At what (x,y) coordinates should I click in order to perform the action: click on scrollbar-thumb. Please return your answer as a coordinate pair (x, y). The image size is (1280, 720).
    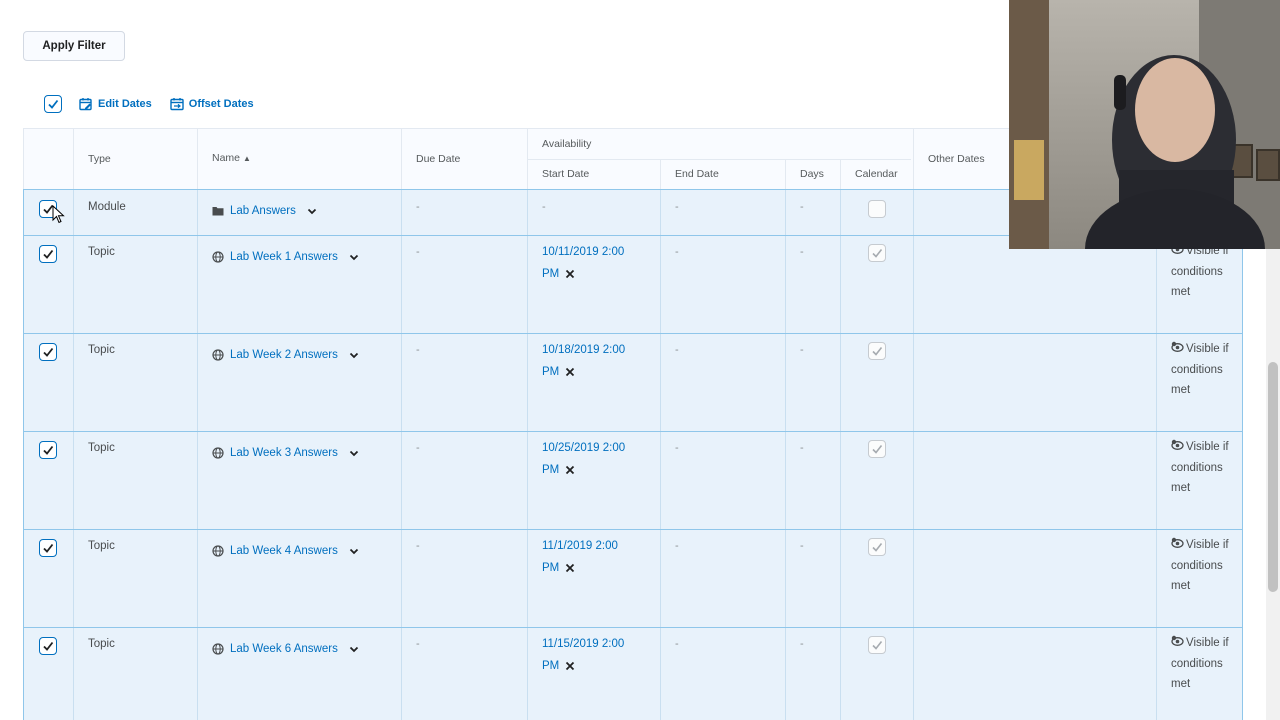
    Looking at the image, I should click on (1273, 477).